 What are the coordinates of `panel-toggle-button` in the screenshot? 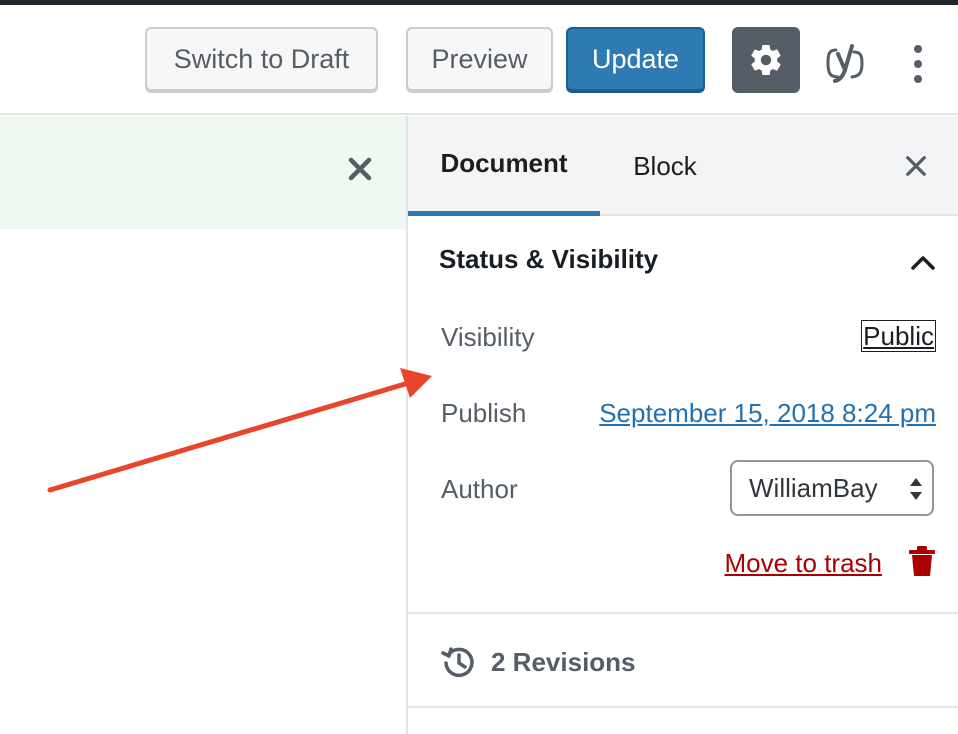 It's located at (923, 263).